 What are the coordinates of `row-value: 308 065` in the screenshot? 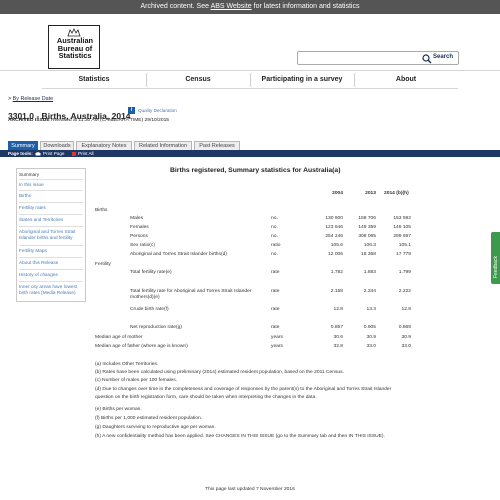 It's located at (367, 236).